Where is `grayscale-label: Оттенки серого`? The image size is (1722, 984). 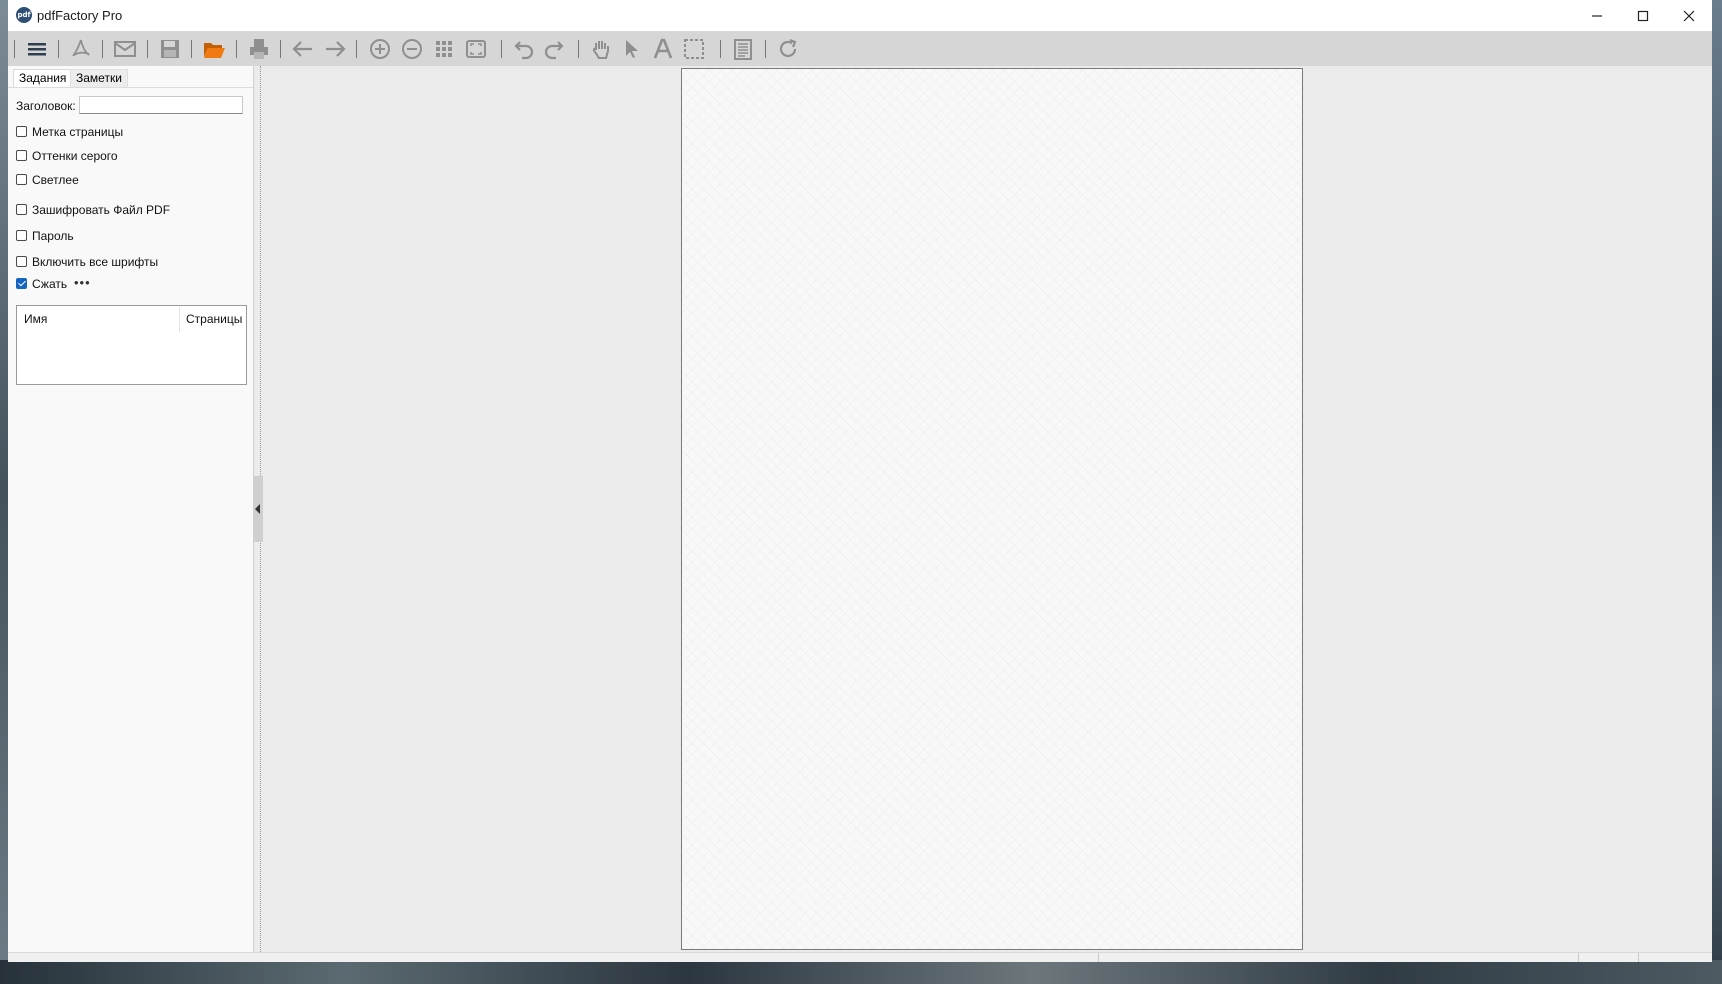 grayscale-label: Оттенки серого is located at coordinates (75, 156).